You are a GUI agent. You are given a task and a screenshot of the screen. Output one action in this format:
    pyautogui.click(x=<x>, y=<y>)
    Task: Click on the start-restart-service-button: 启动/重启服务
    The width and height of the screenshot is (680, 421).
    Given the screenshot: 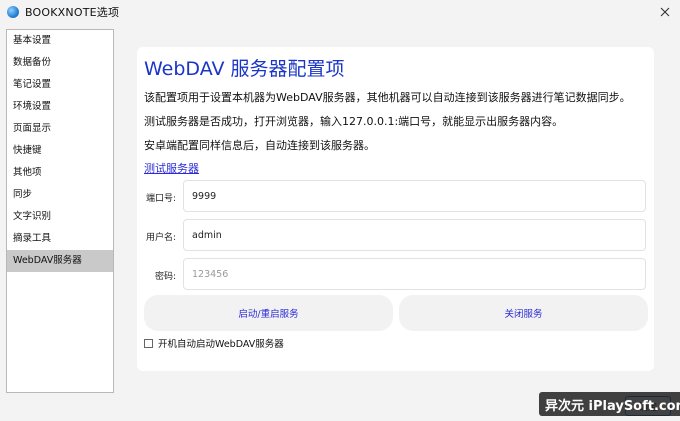 What is the action you would take?
    pyautogui.click(x=268, y=313)
    